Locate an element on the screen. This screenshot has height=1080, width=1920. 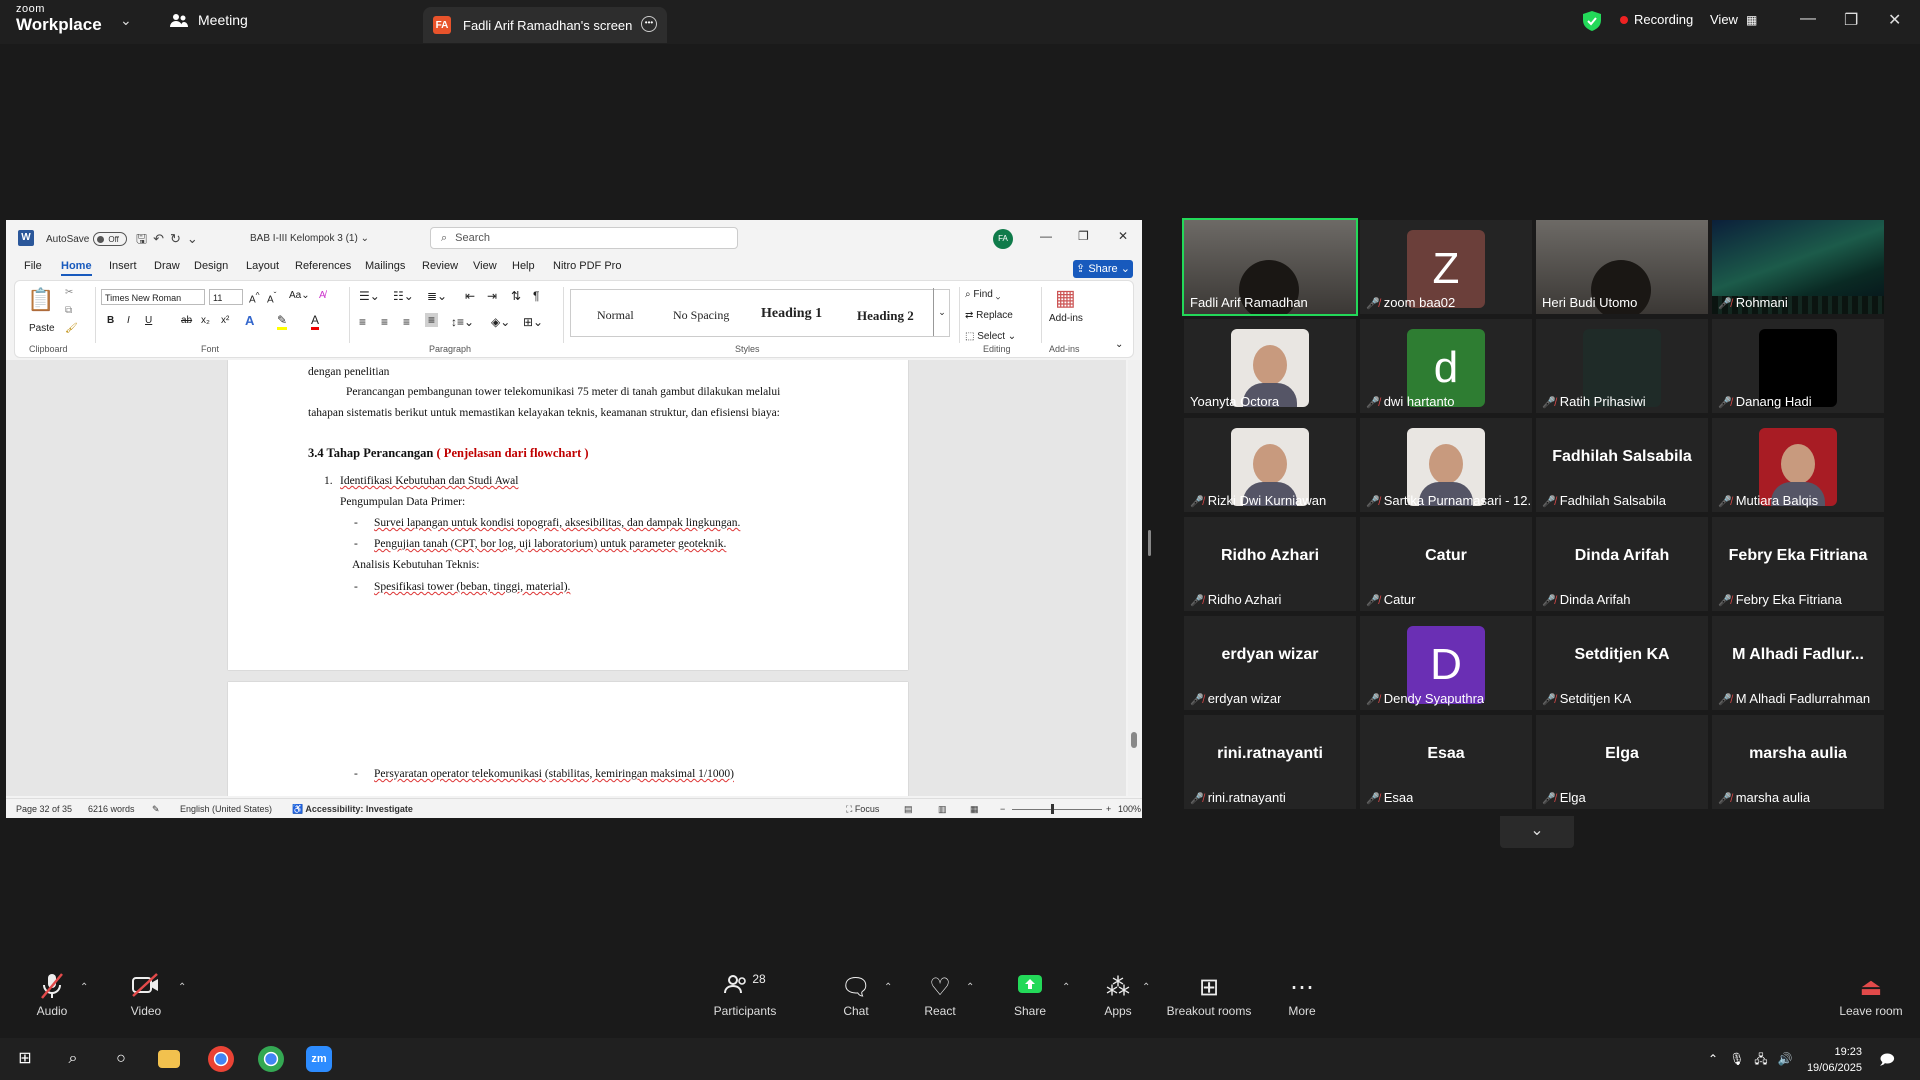
video-options-caret-icon: ⌃ is located at coordinates (182, 987).